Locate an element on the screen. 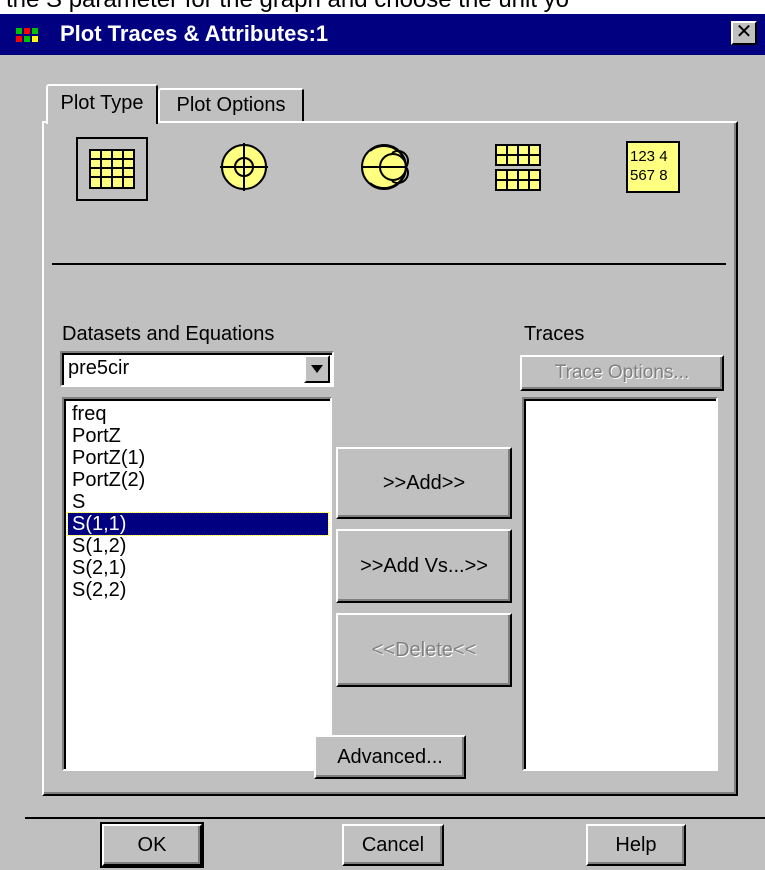  list-item: S(2,2) is located at coordinates (99, 590).